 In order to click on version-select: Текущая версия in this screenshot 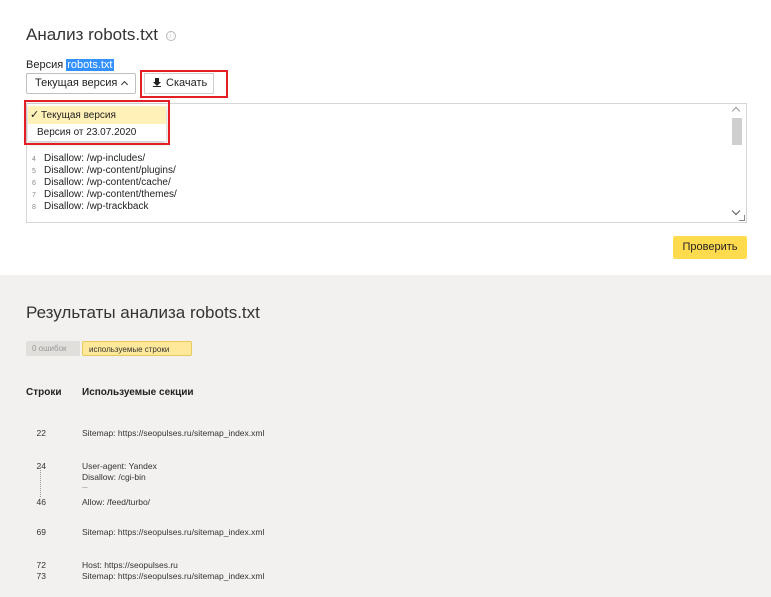, I will do `click(81, 83)`.